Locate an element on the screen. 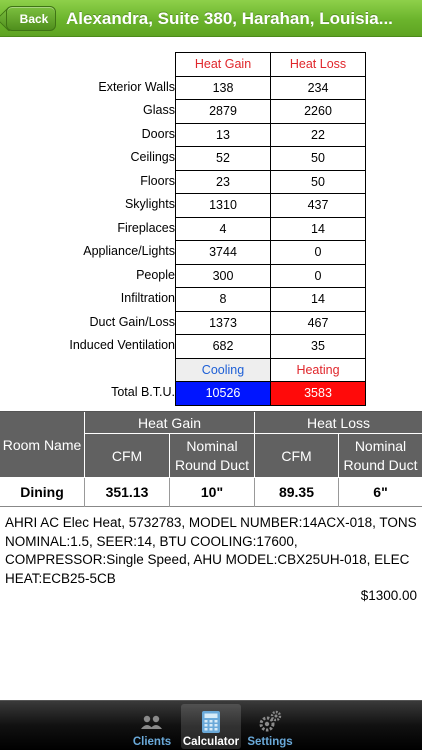  row-label-induced-ventilation: Induced Ventilation is located at coordinates (122, 345).